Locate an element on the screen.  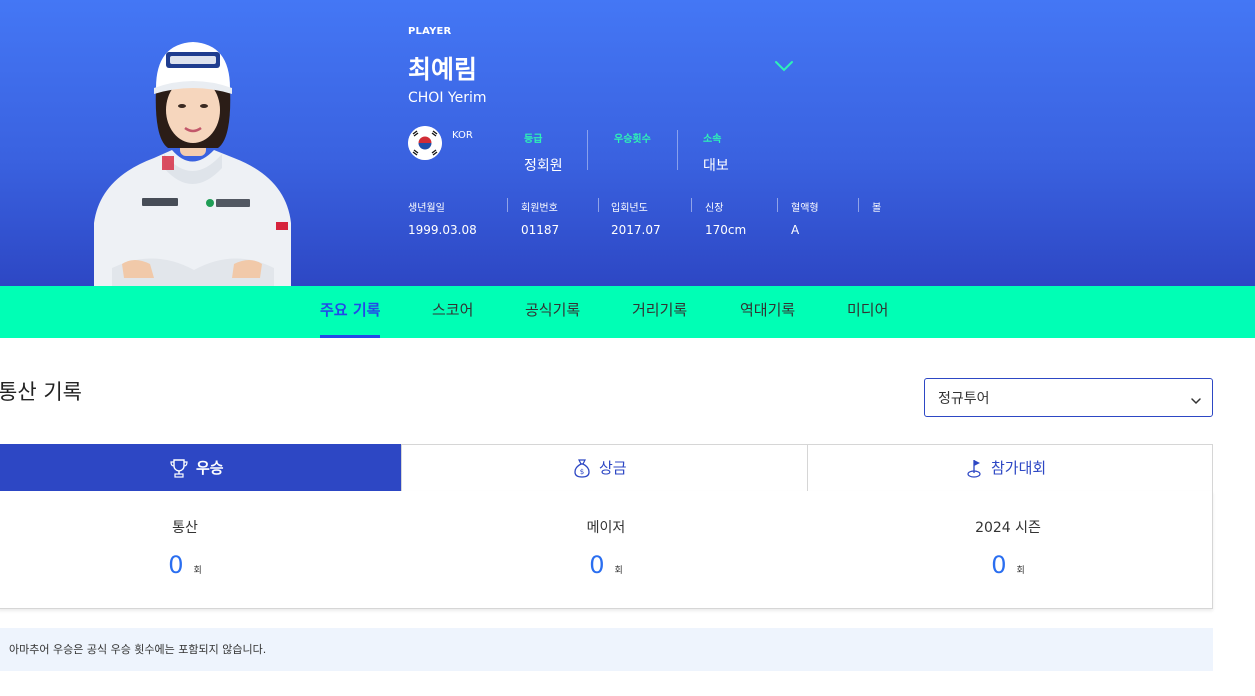
stat-wins: 우승횟수 is located at coordinates (632, 142).